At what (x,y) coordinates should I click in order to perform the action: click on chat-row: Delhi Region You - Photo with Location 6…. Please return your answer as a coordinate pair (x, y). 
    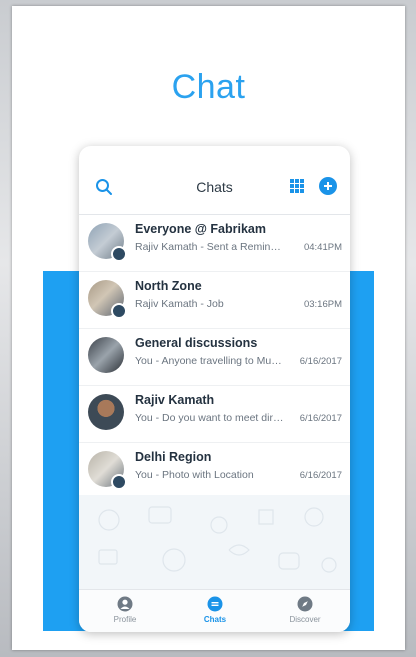
    Looking at the image, I should click on (214, 471).